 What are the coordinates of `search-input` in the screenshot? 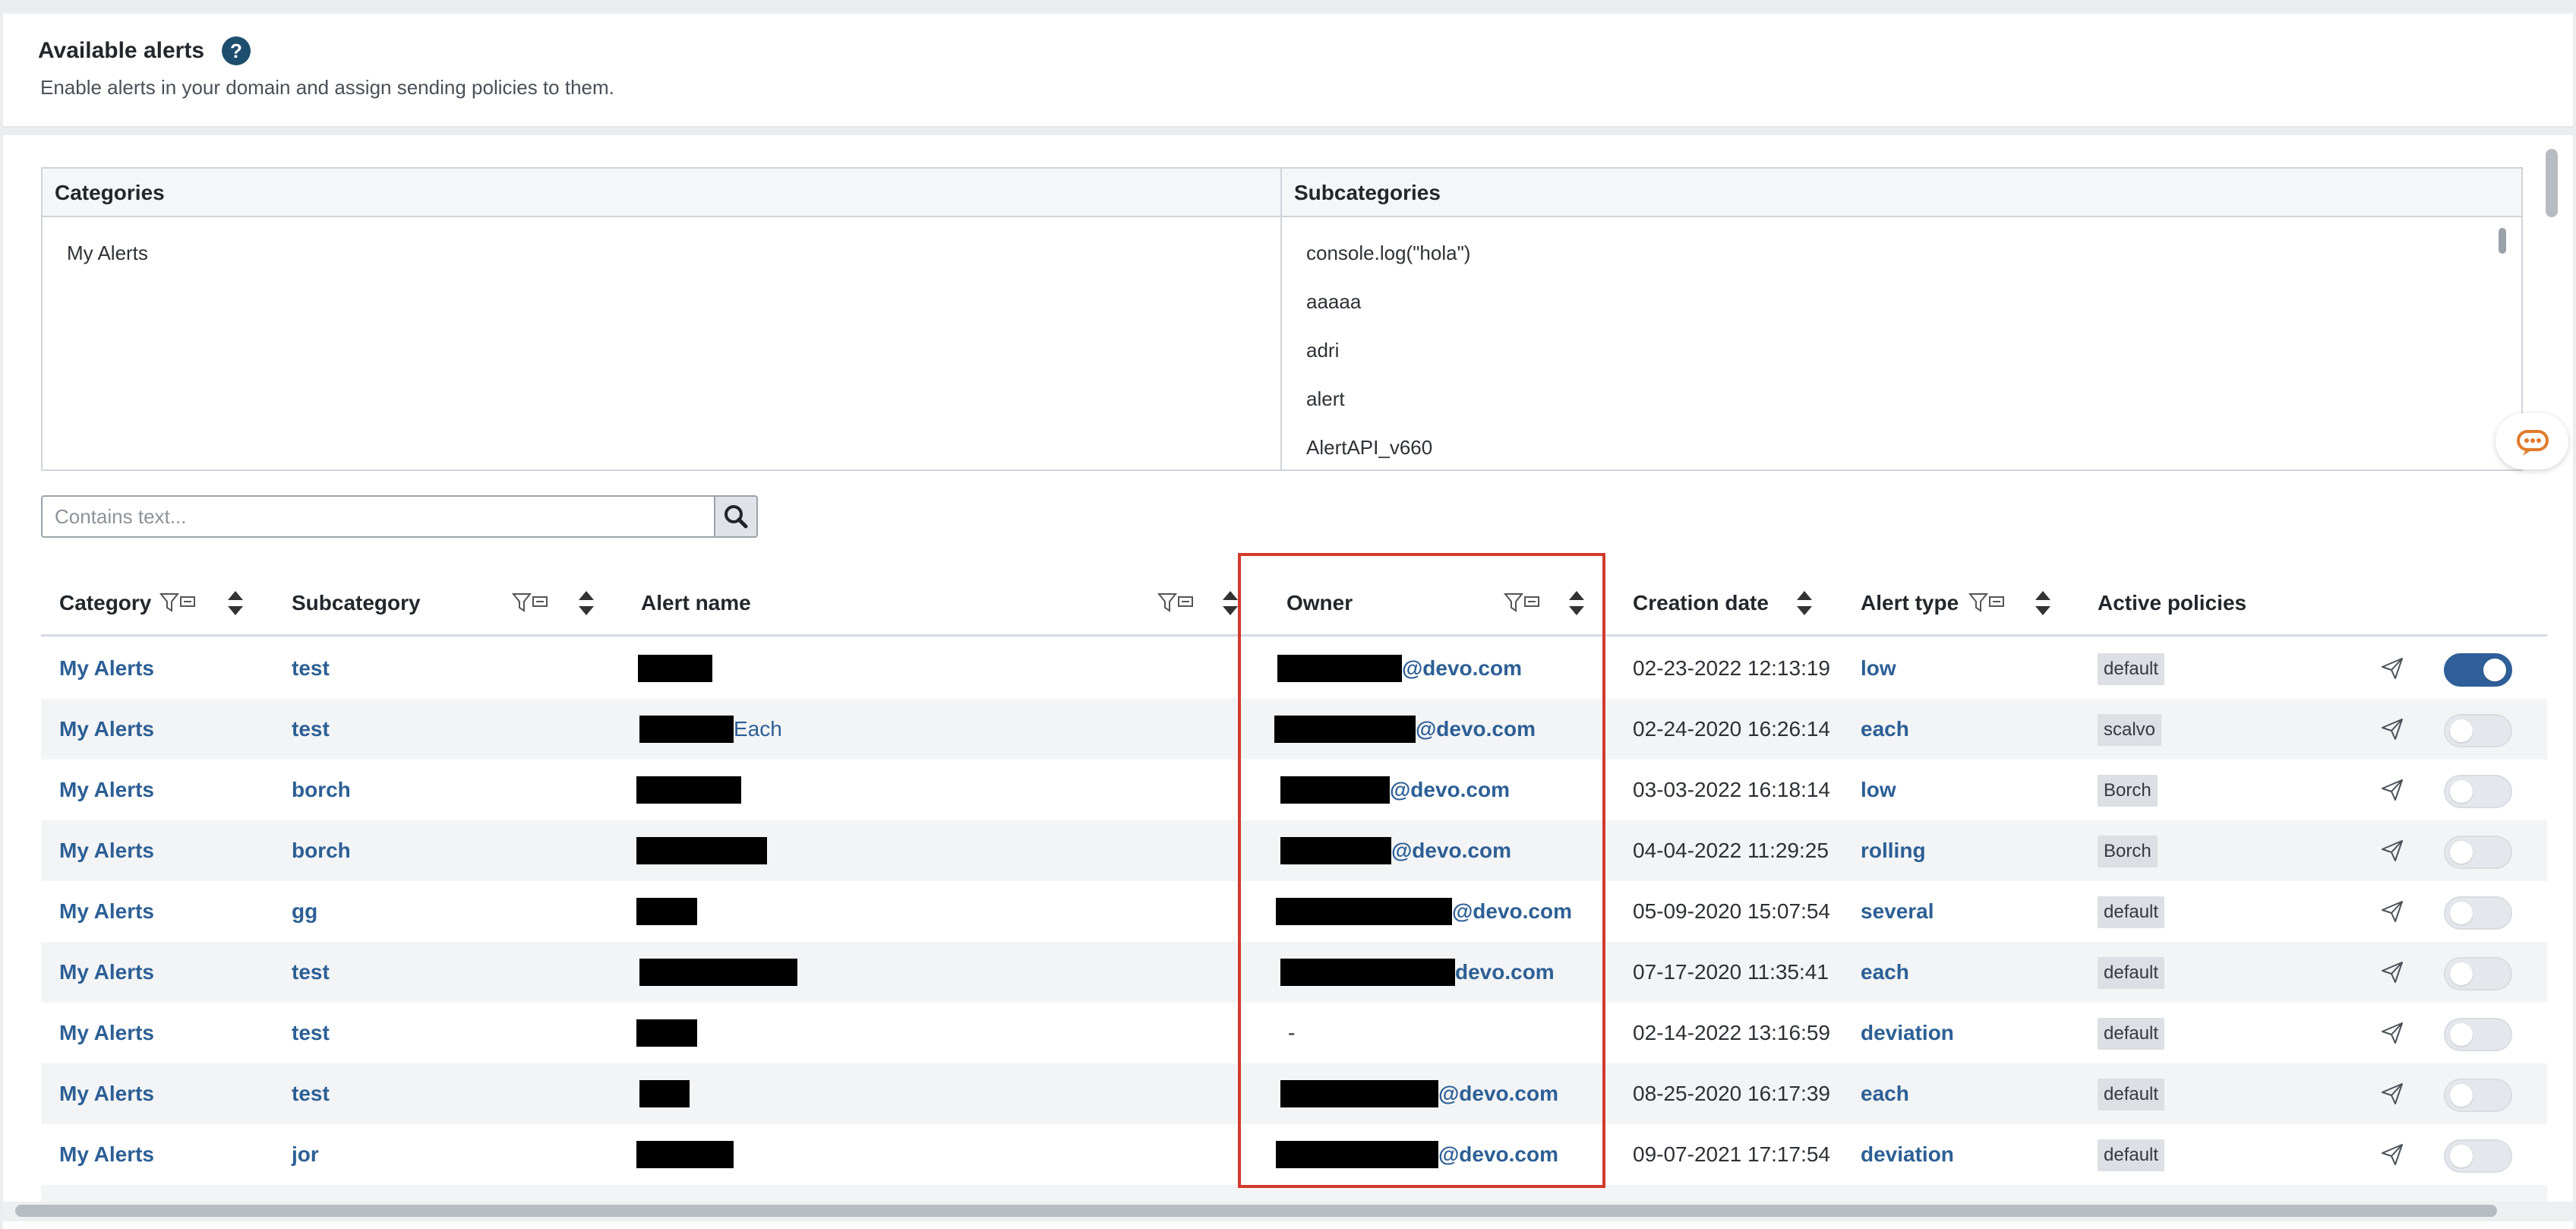 It's located at (378, 516).